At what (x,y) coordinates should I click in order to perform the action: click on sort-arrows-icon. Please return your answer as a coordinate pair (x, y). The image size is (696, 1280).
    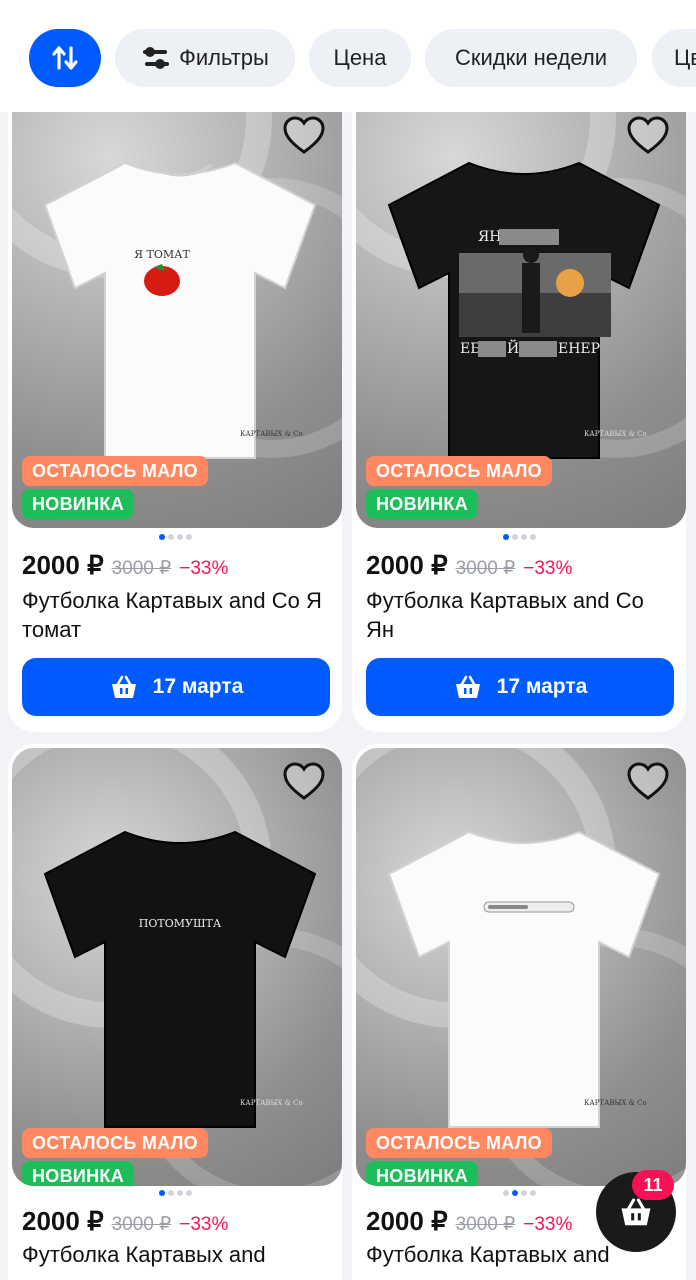
    Looking at the image, I should click on (65, 58).